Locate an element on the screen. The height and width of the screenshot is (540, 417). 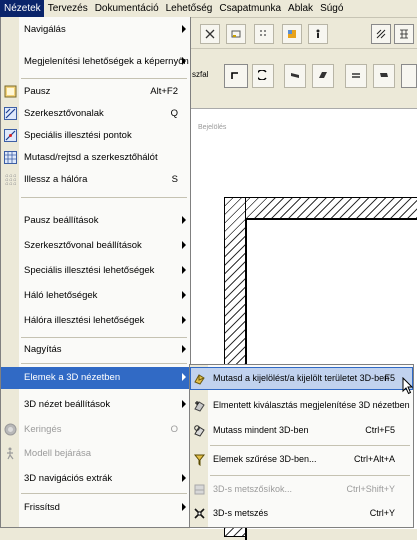
menu-item-illessz-a-halora: Illessz a hálóra S is located at coordinates (95, 180).